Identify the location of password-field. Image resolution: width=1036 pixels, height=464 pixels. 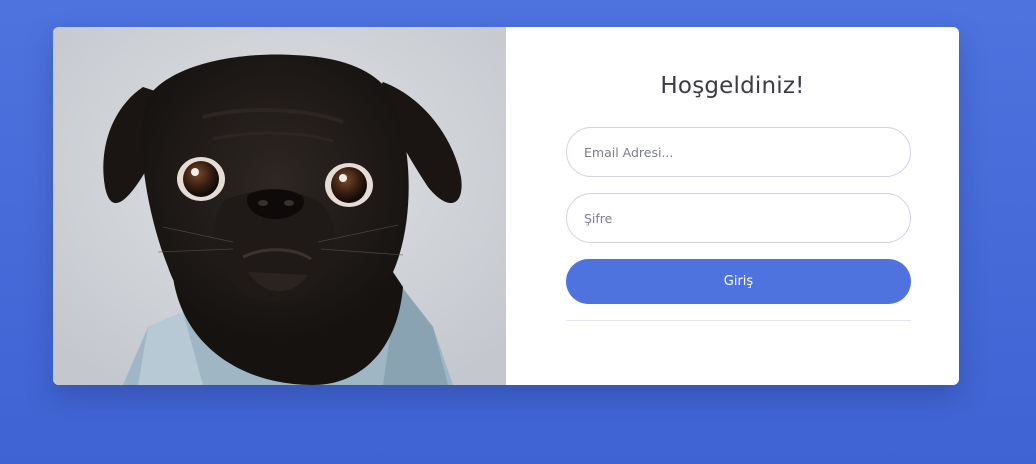
(738, 218).